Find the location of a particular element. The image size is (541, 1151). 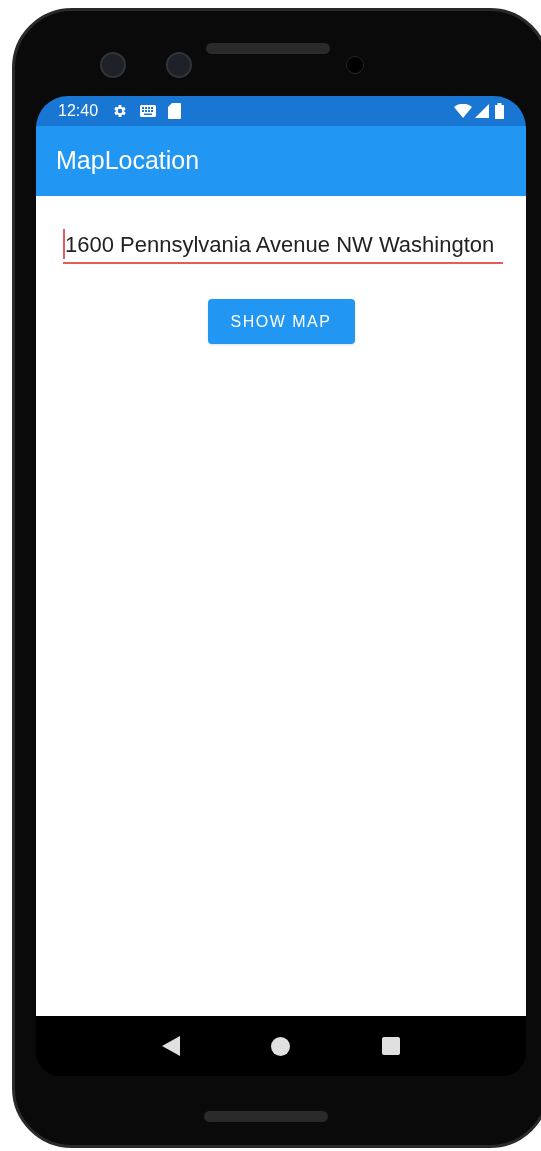

wifi-icon is located at coordinates (463, 111).